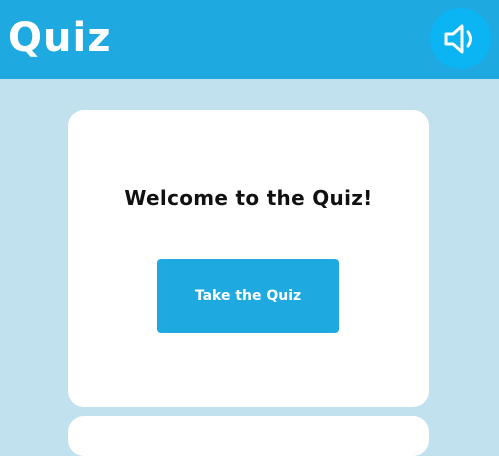  I want to click on next-card, so click(248, 436).